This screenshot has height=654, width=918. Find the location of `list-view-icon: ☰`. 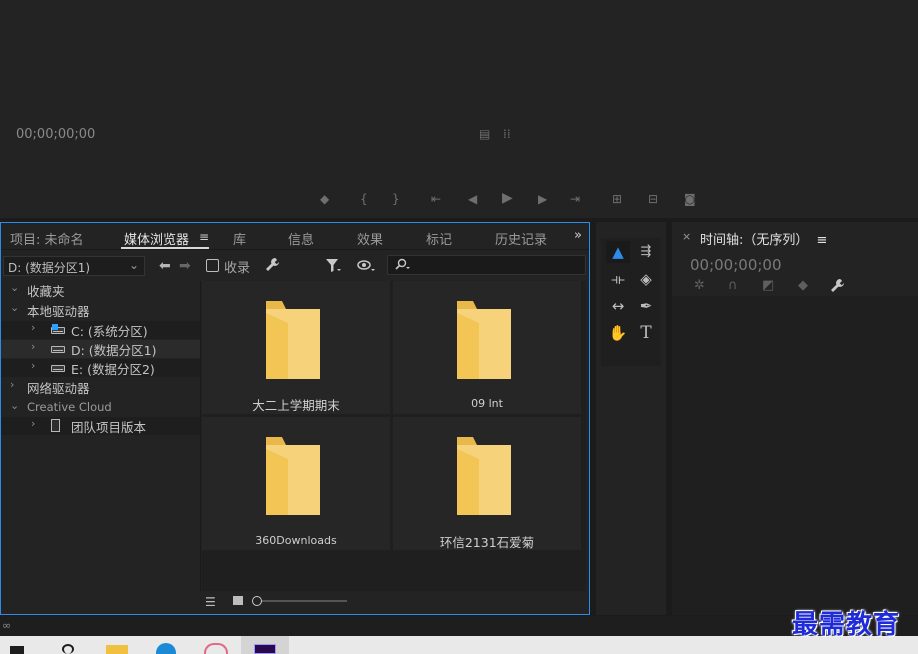

list-view-icon: ☰ is located at coordinates (210, 602).